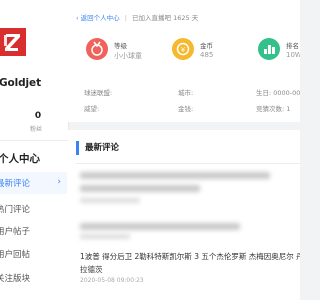 This screenshot has width=320, height=300. I want to click on comment-date: 2020-05-08 09:00:23, so click(112, 280).